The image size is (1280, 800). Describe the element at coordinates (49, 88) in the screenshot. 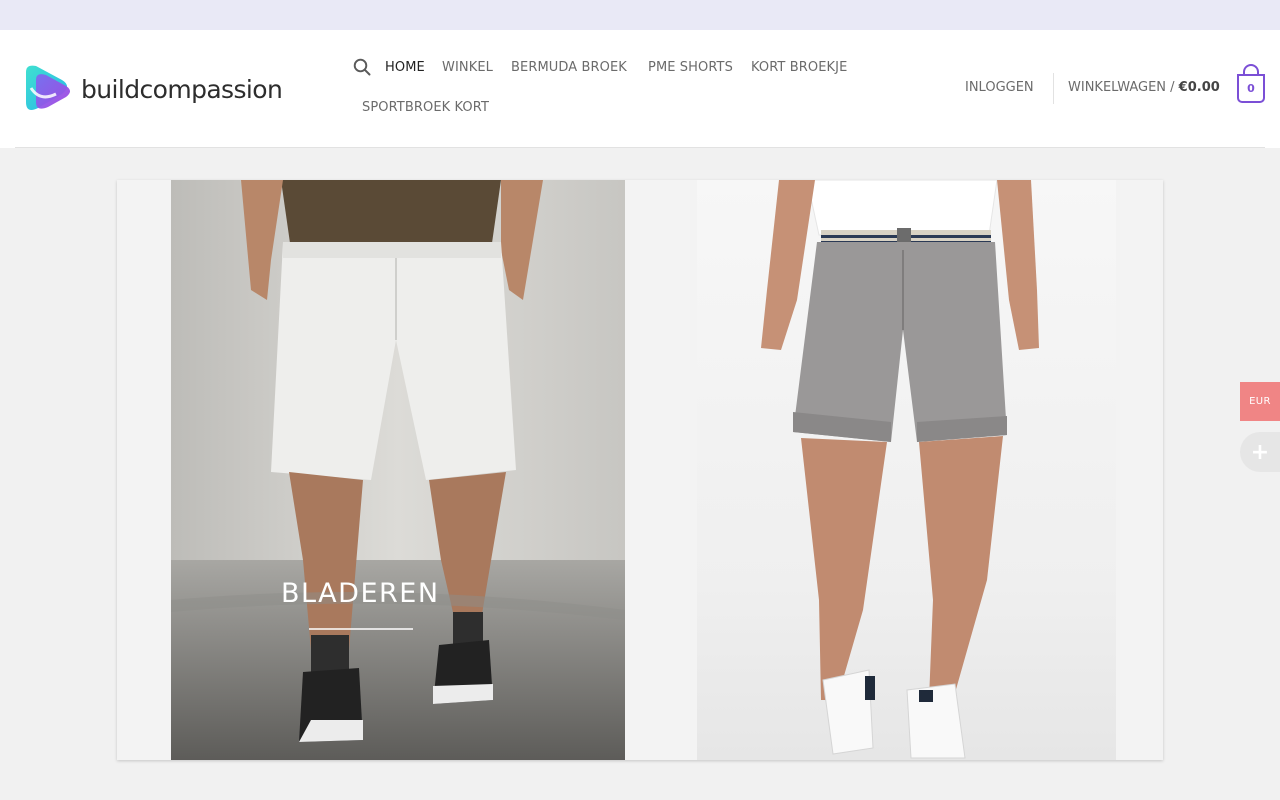

I see `logo-icon` at that location.